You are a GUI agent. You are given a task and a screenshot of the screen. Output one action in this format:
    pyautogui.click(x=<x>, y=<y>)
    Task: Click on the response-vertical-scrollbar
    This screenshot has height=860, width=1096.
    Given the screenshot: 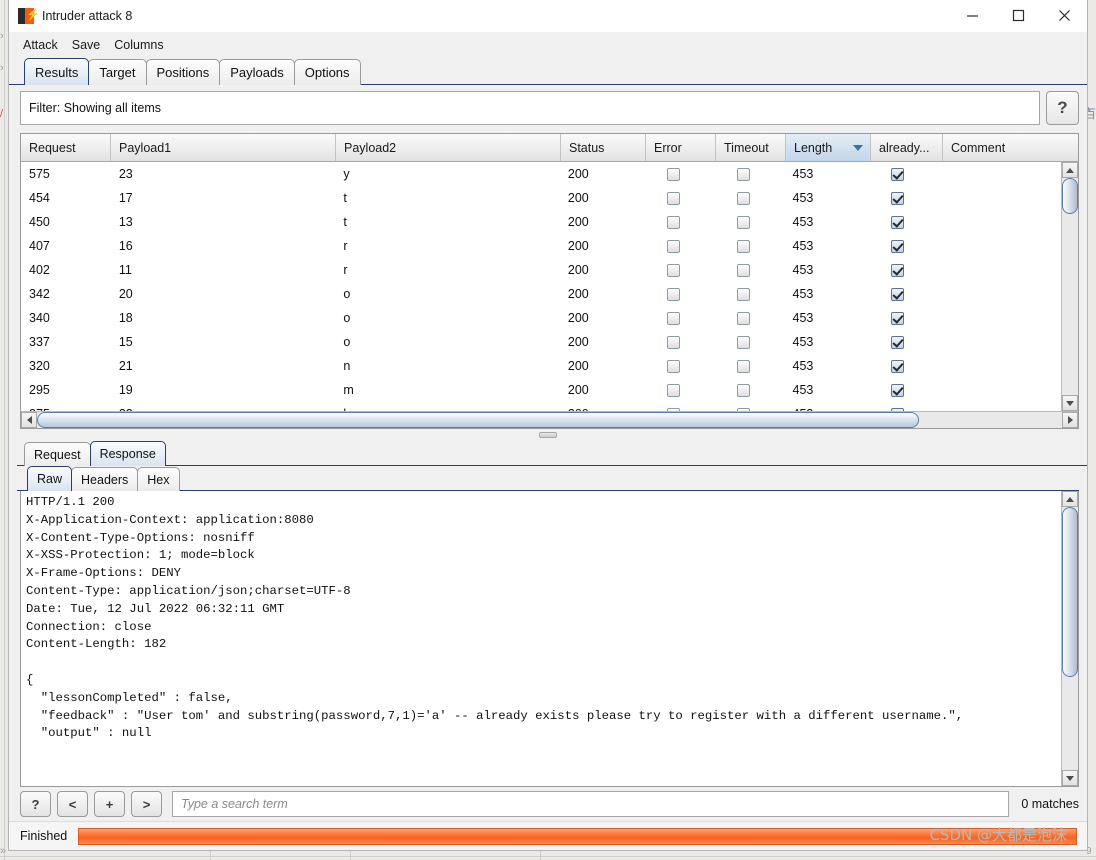 What is the action you would take?
    pyautogui.click(x=1069, y=638)
    